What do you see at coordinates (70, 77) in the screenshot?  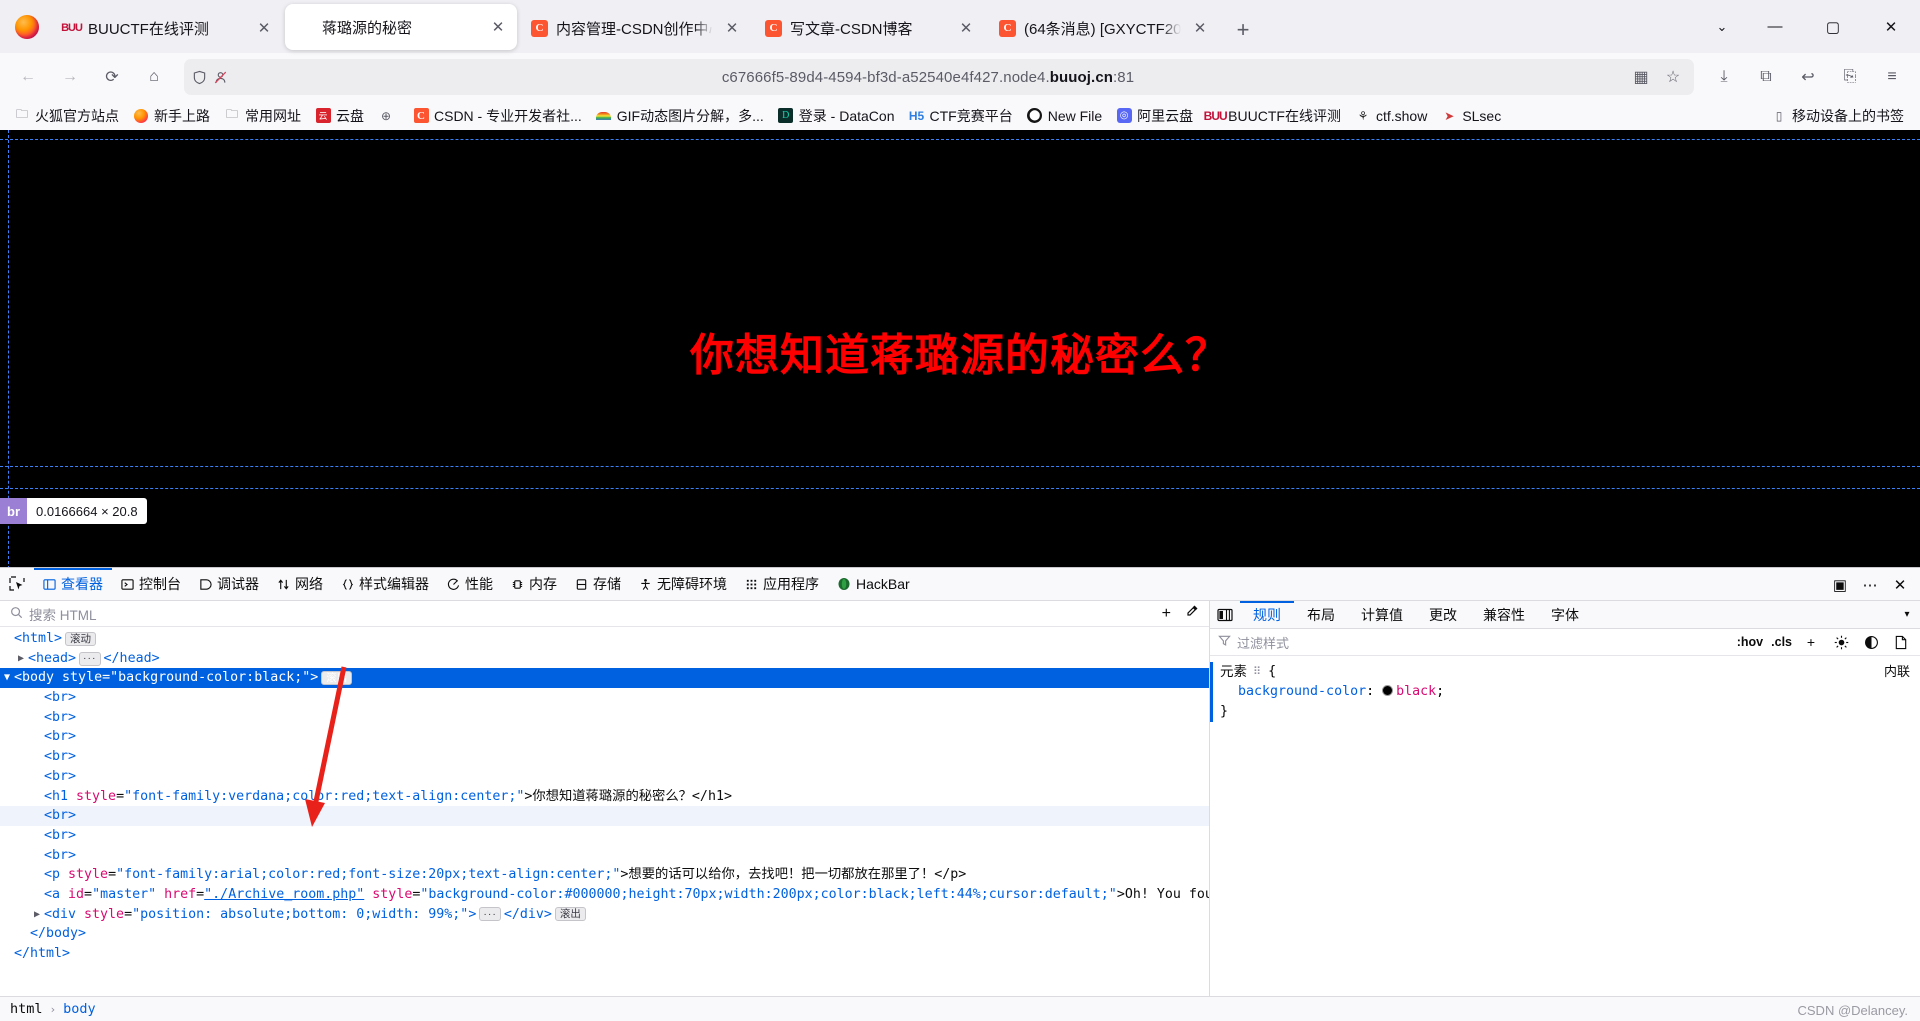 I see `forward-button: →` at bounding box center [70, 77].